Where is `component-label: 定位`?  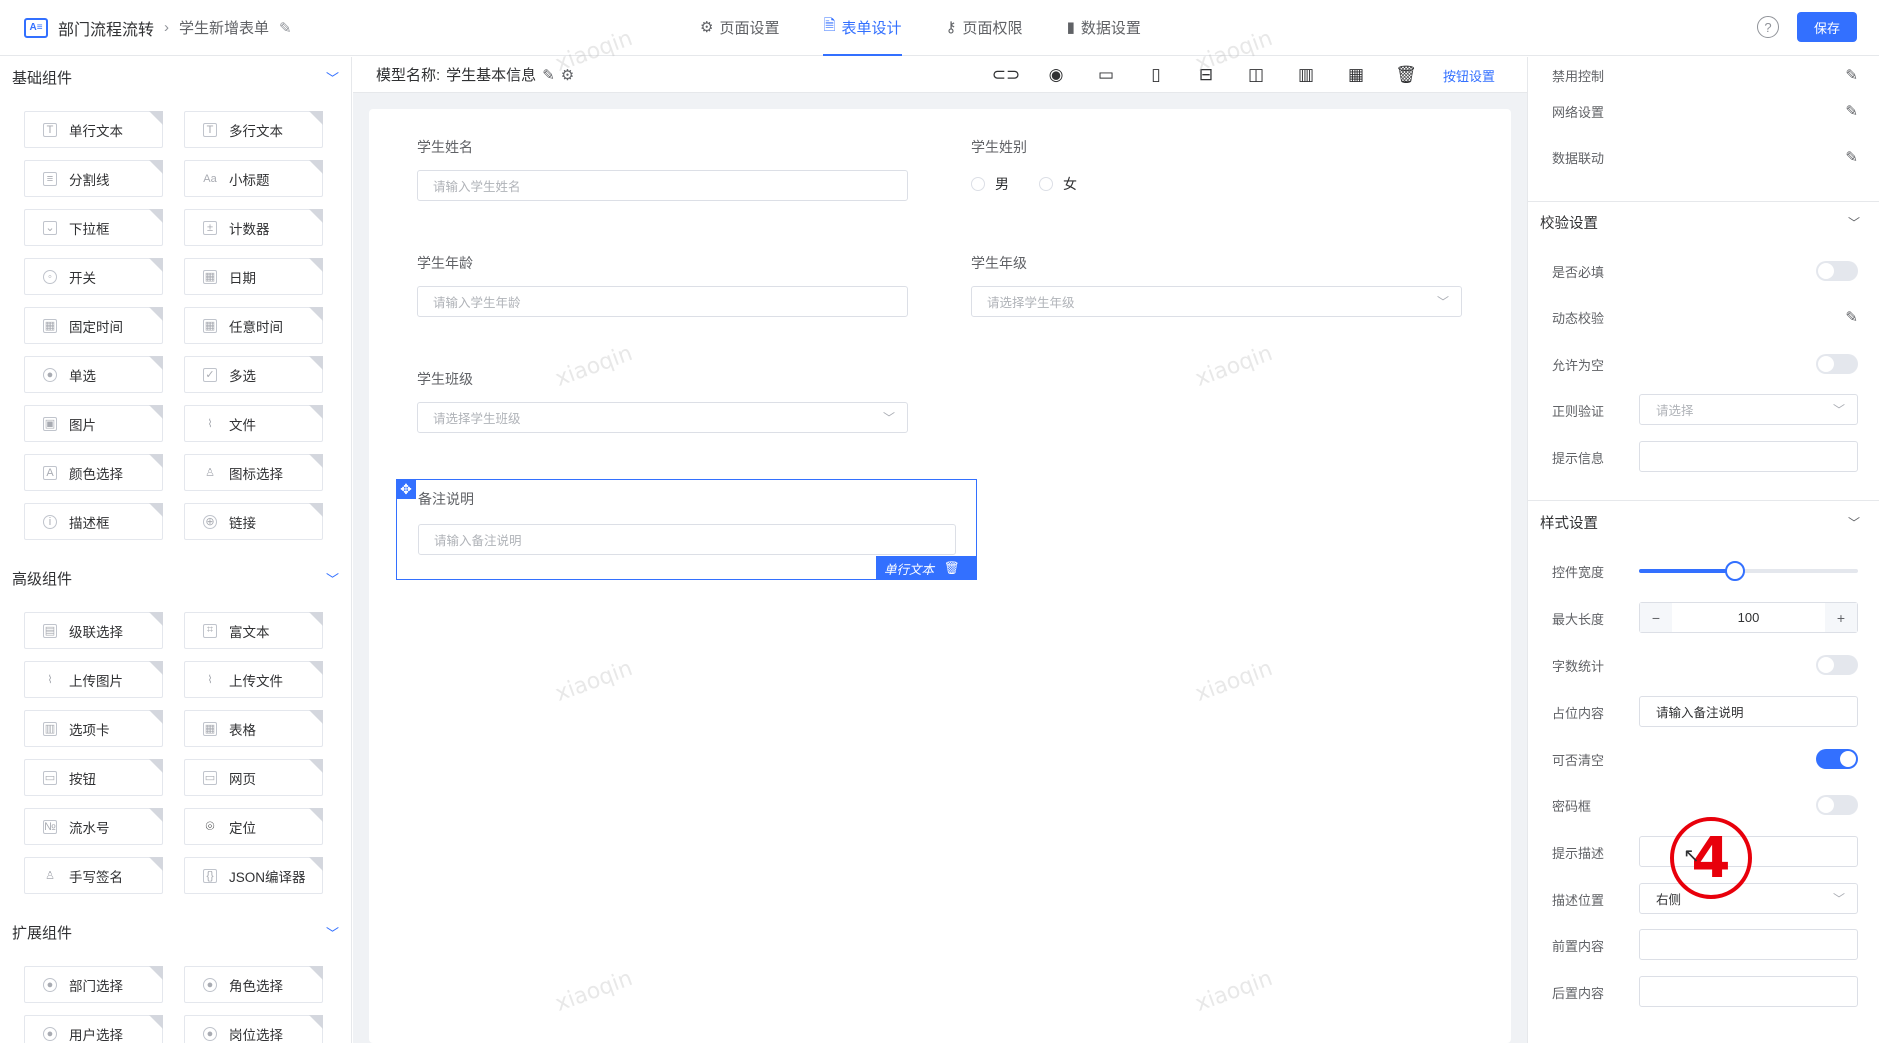 component-label: 定位 is located at coordinates (242, 828).